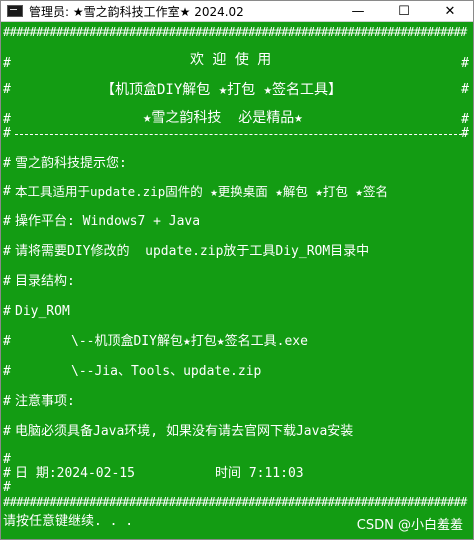 Image resolution: width=474 pixels, height=540 pixels. Describe the element at coordinates (136, 11) in the screenshot. I see `window-title: 管理员: ★雪之韵科技工作室★ 2024.02` at that location.